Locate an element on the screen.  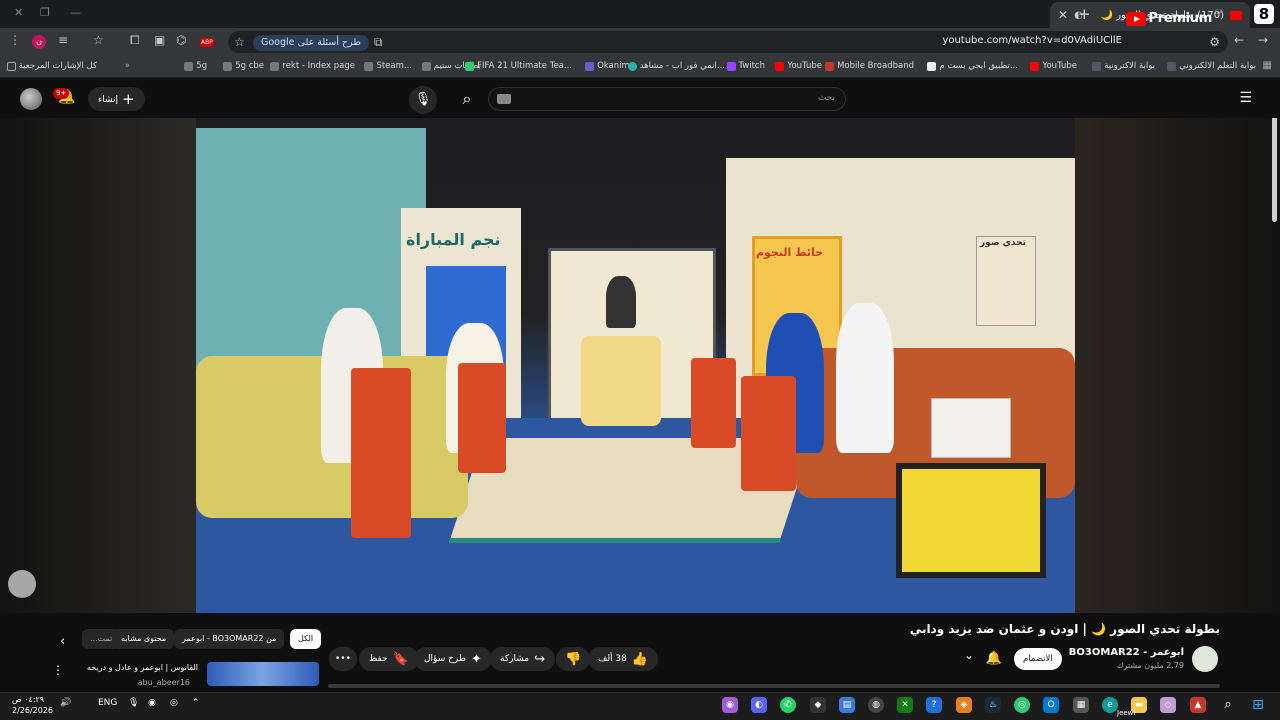
profile-avatar: ن is located at coordinates (39, 42).